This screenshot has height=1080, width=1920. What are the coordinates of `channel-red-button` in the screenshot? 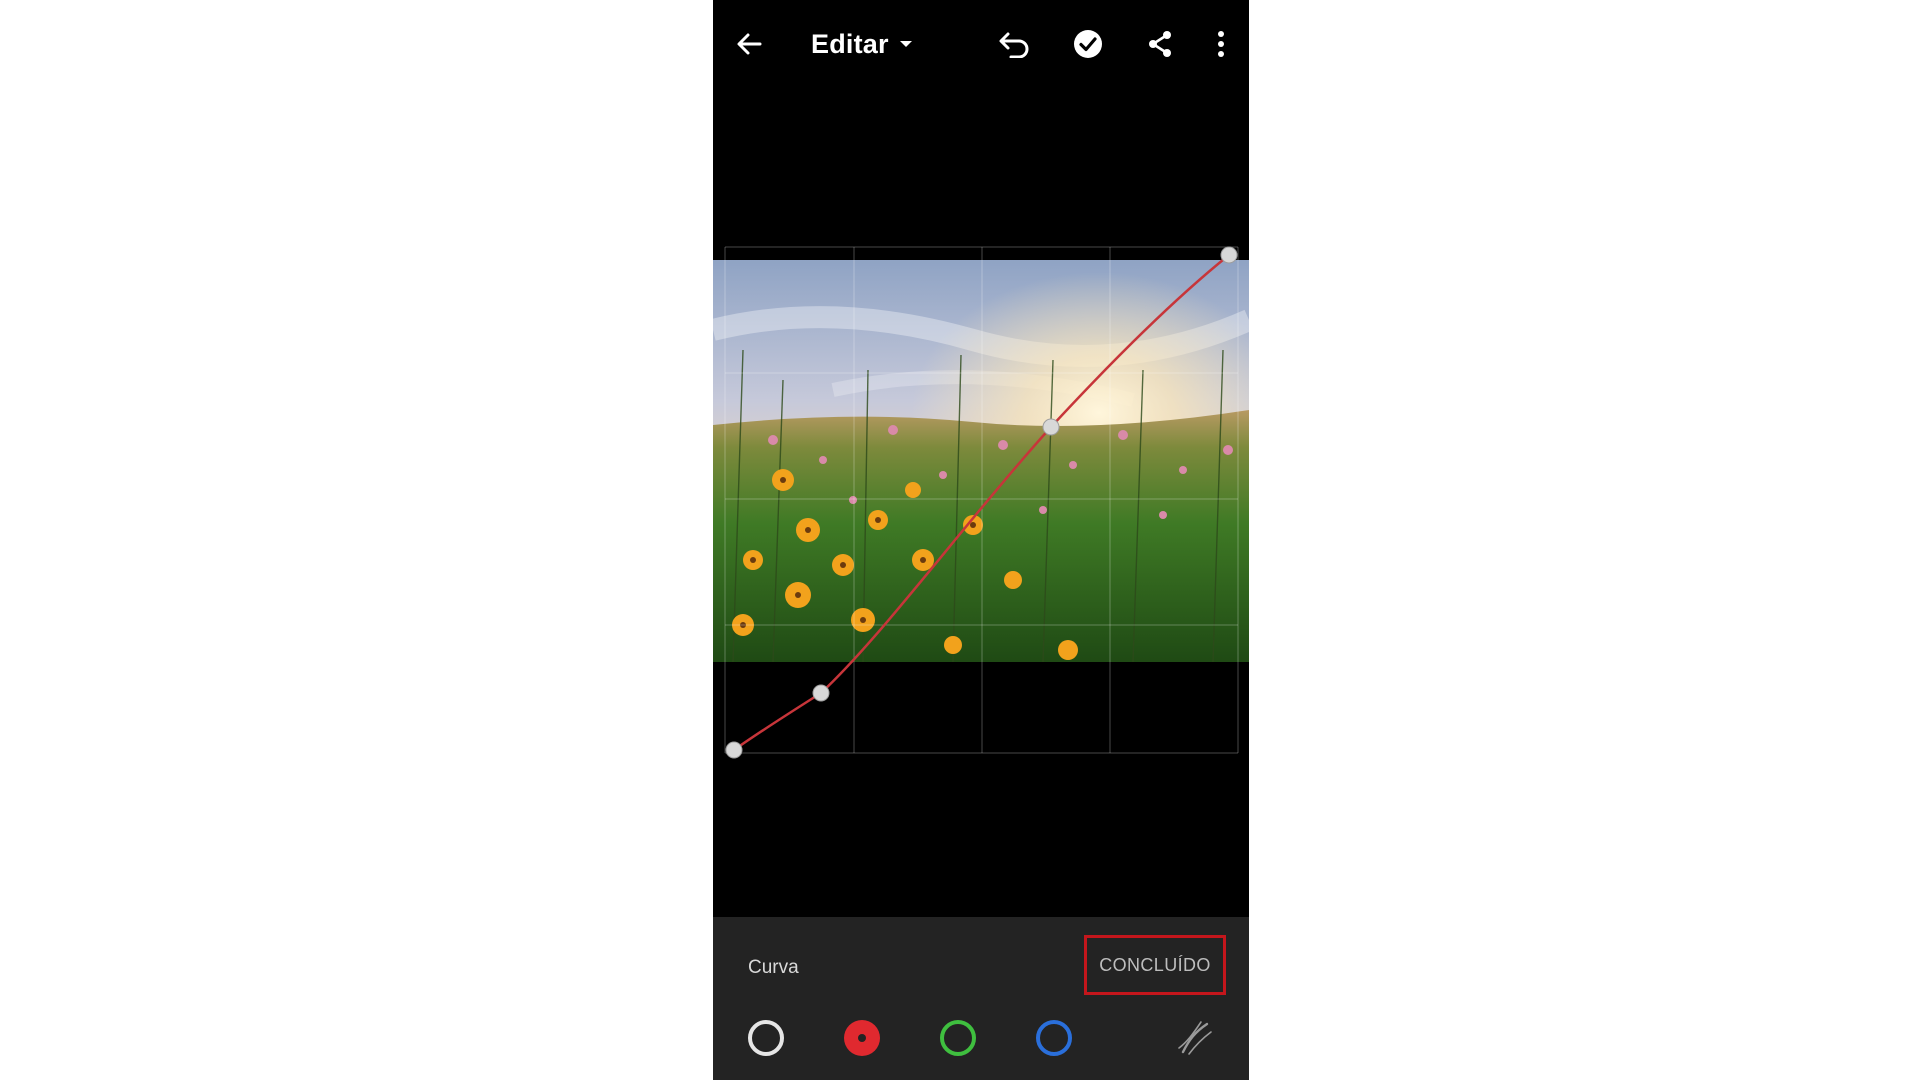 It's located at (862, 1038).